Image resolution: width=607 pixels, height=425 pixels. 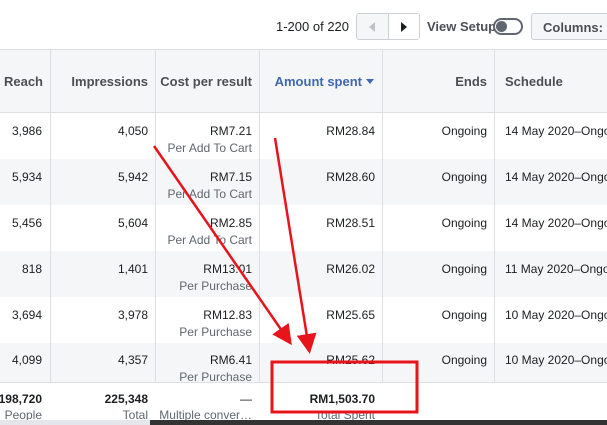 What do you see at coordinates (534, 81) in the screenshot?
I see `column-header-label: Schedule` at bounding box center [534, 81].